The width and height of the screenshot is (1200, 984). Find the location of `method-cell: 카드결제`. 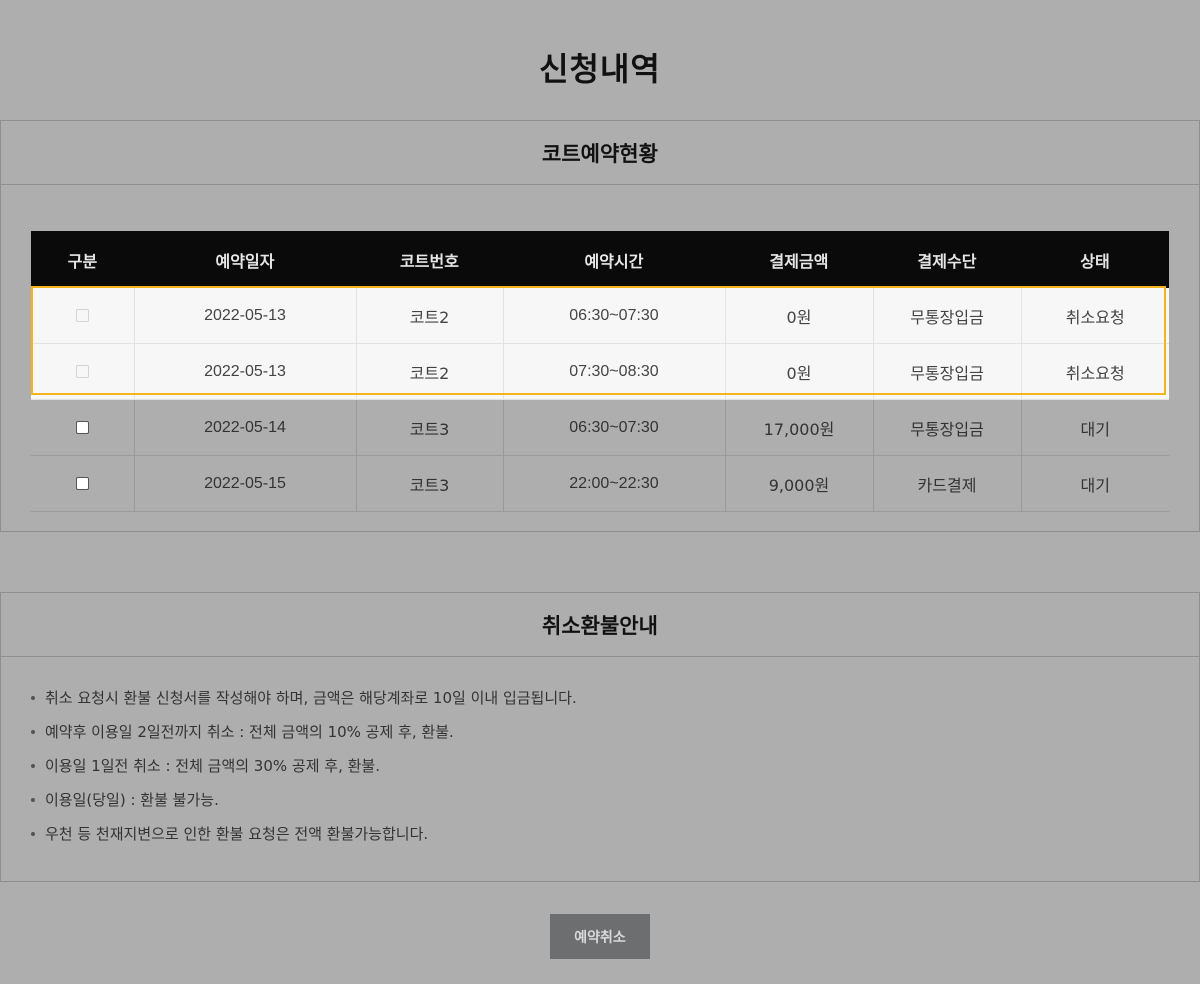

method-cell: 카드결제 is located at coordinates (946, 483).